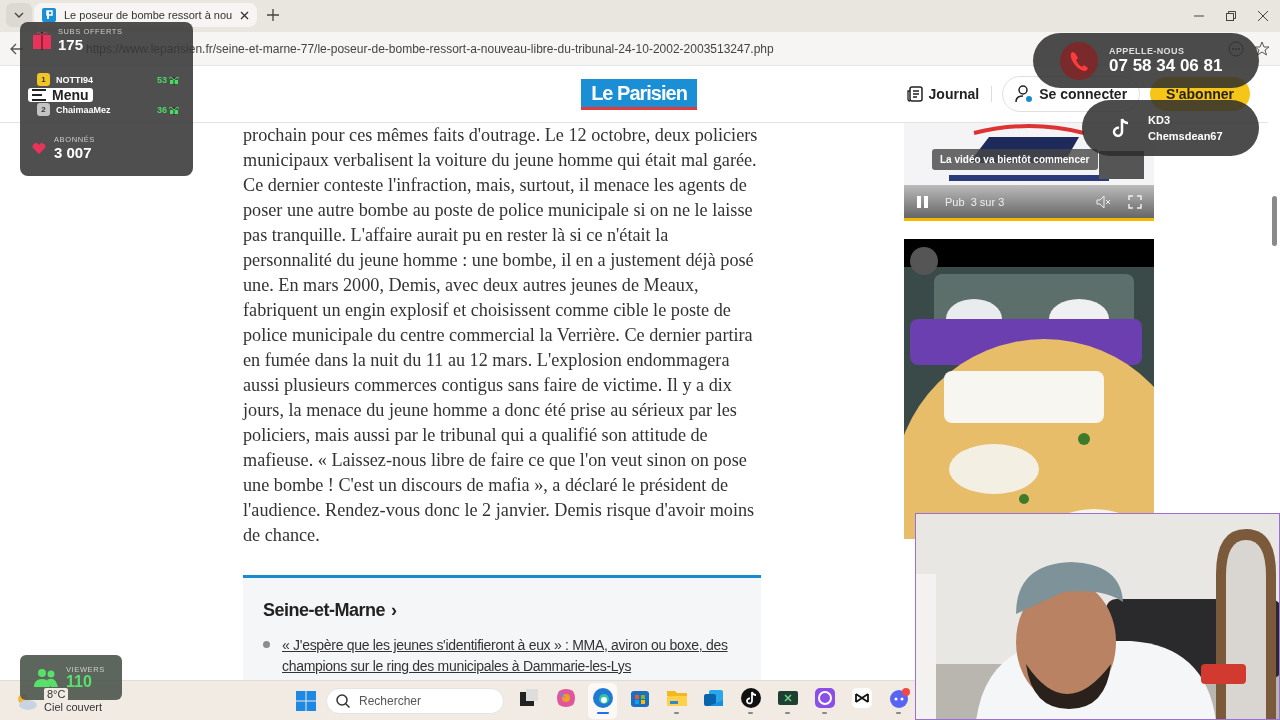  What do you see at coordinates (148, 15) in the screenshot?
I see `tab-title: Le poseur de bombe ressort à nou` at bounding box center [148, 15].